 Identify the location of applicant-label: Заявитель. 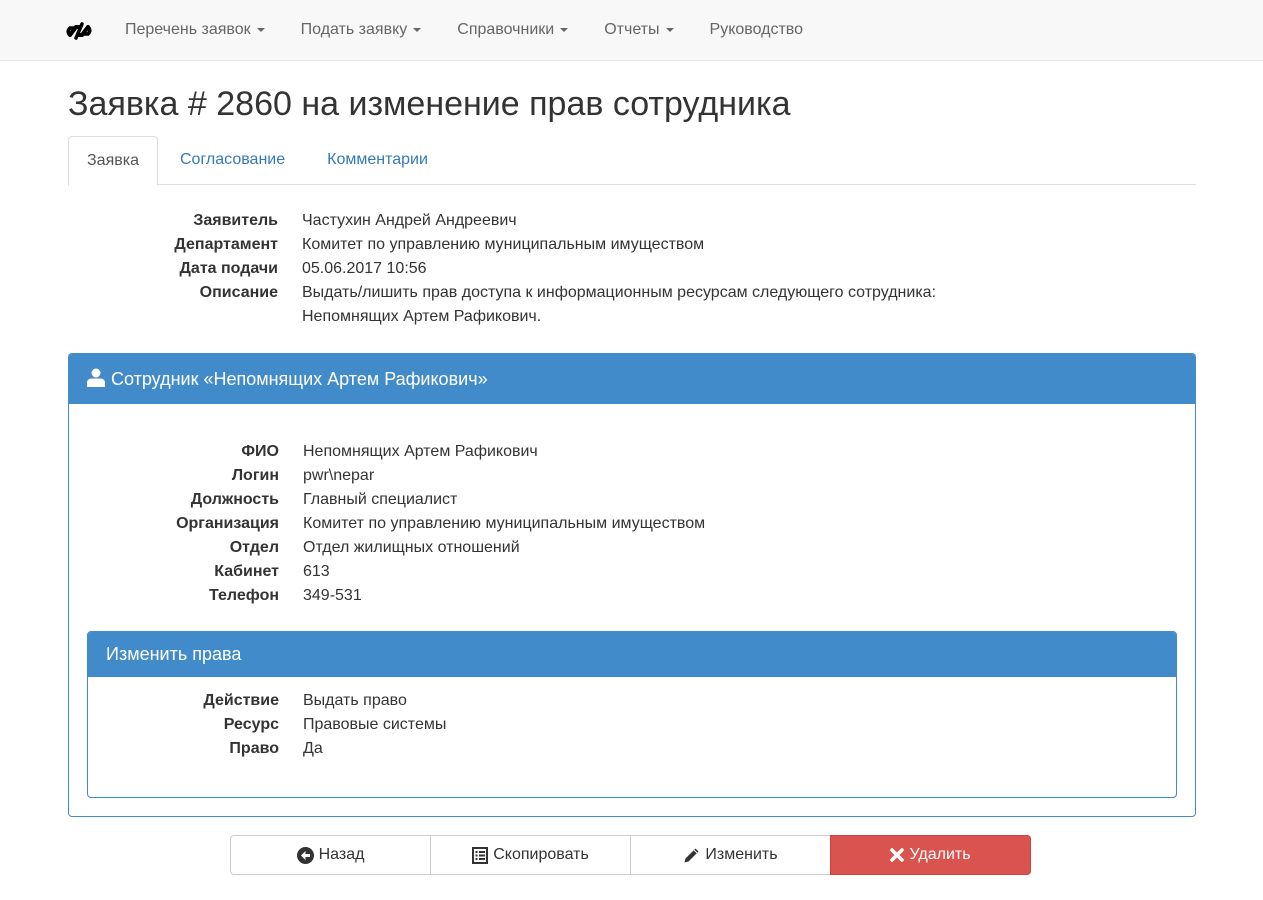
(235, 220).